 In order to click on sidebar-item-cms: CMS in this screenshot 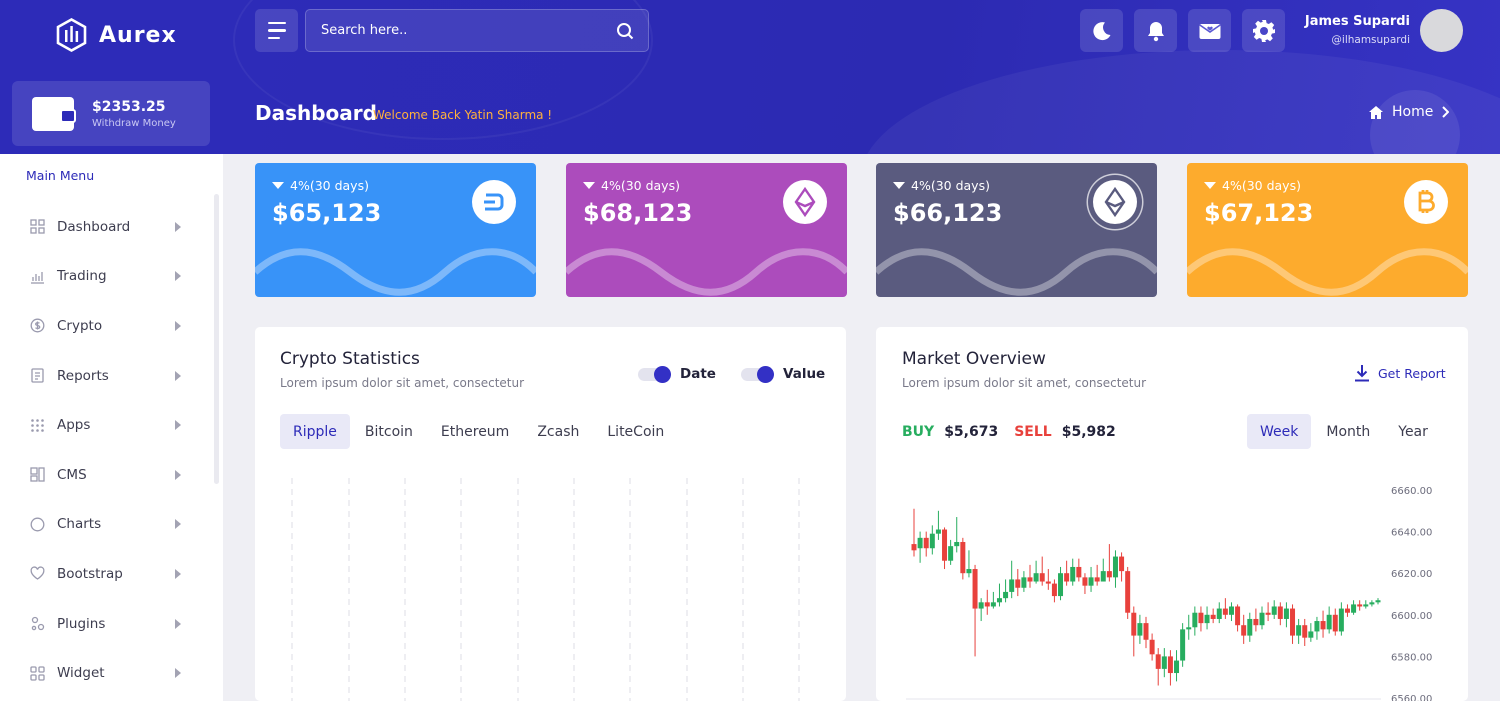, I will do `click(107, 475)`.